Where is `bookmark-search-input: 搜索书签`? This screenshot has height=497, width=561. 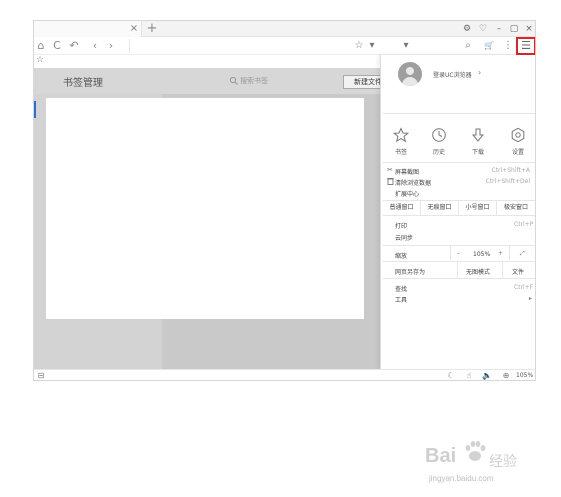 bookmark-search-input: 搜索书签 is located at coordinates (254, 81).